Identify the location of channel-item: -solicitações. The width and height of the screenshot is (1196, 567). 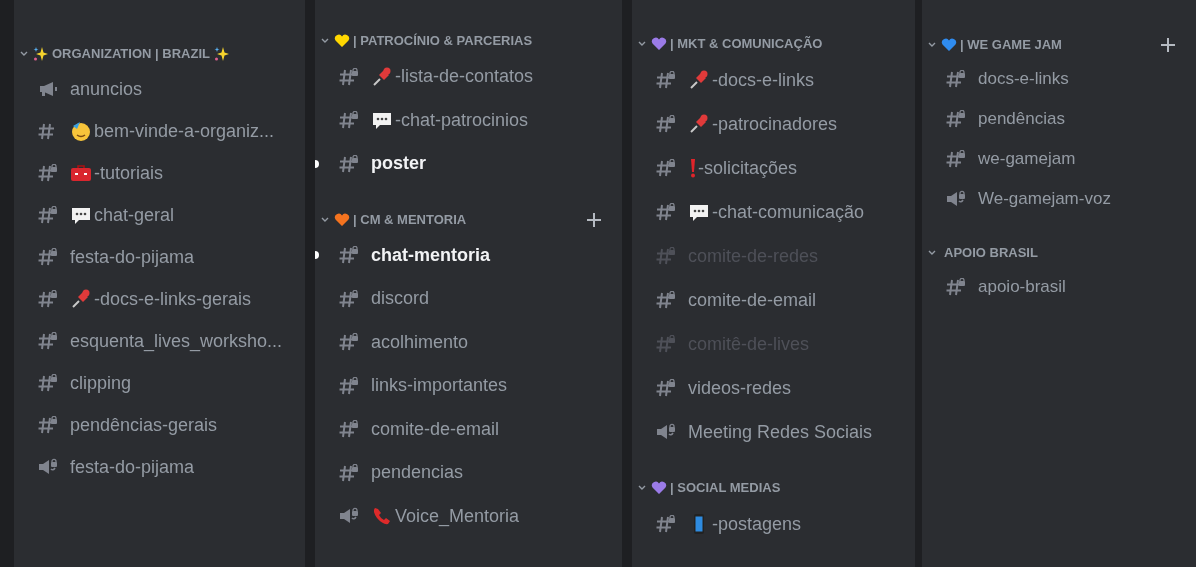
(743, 168).